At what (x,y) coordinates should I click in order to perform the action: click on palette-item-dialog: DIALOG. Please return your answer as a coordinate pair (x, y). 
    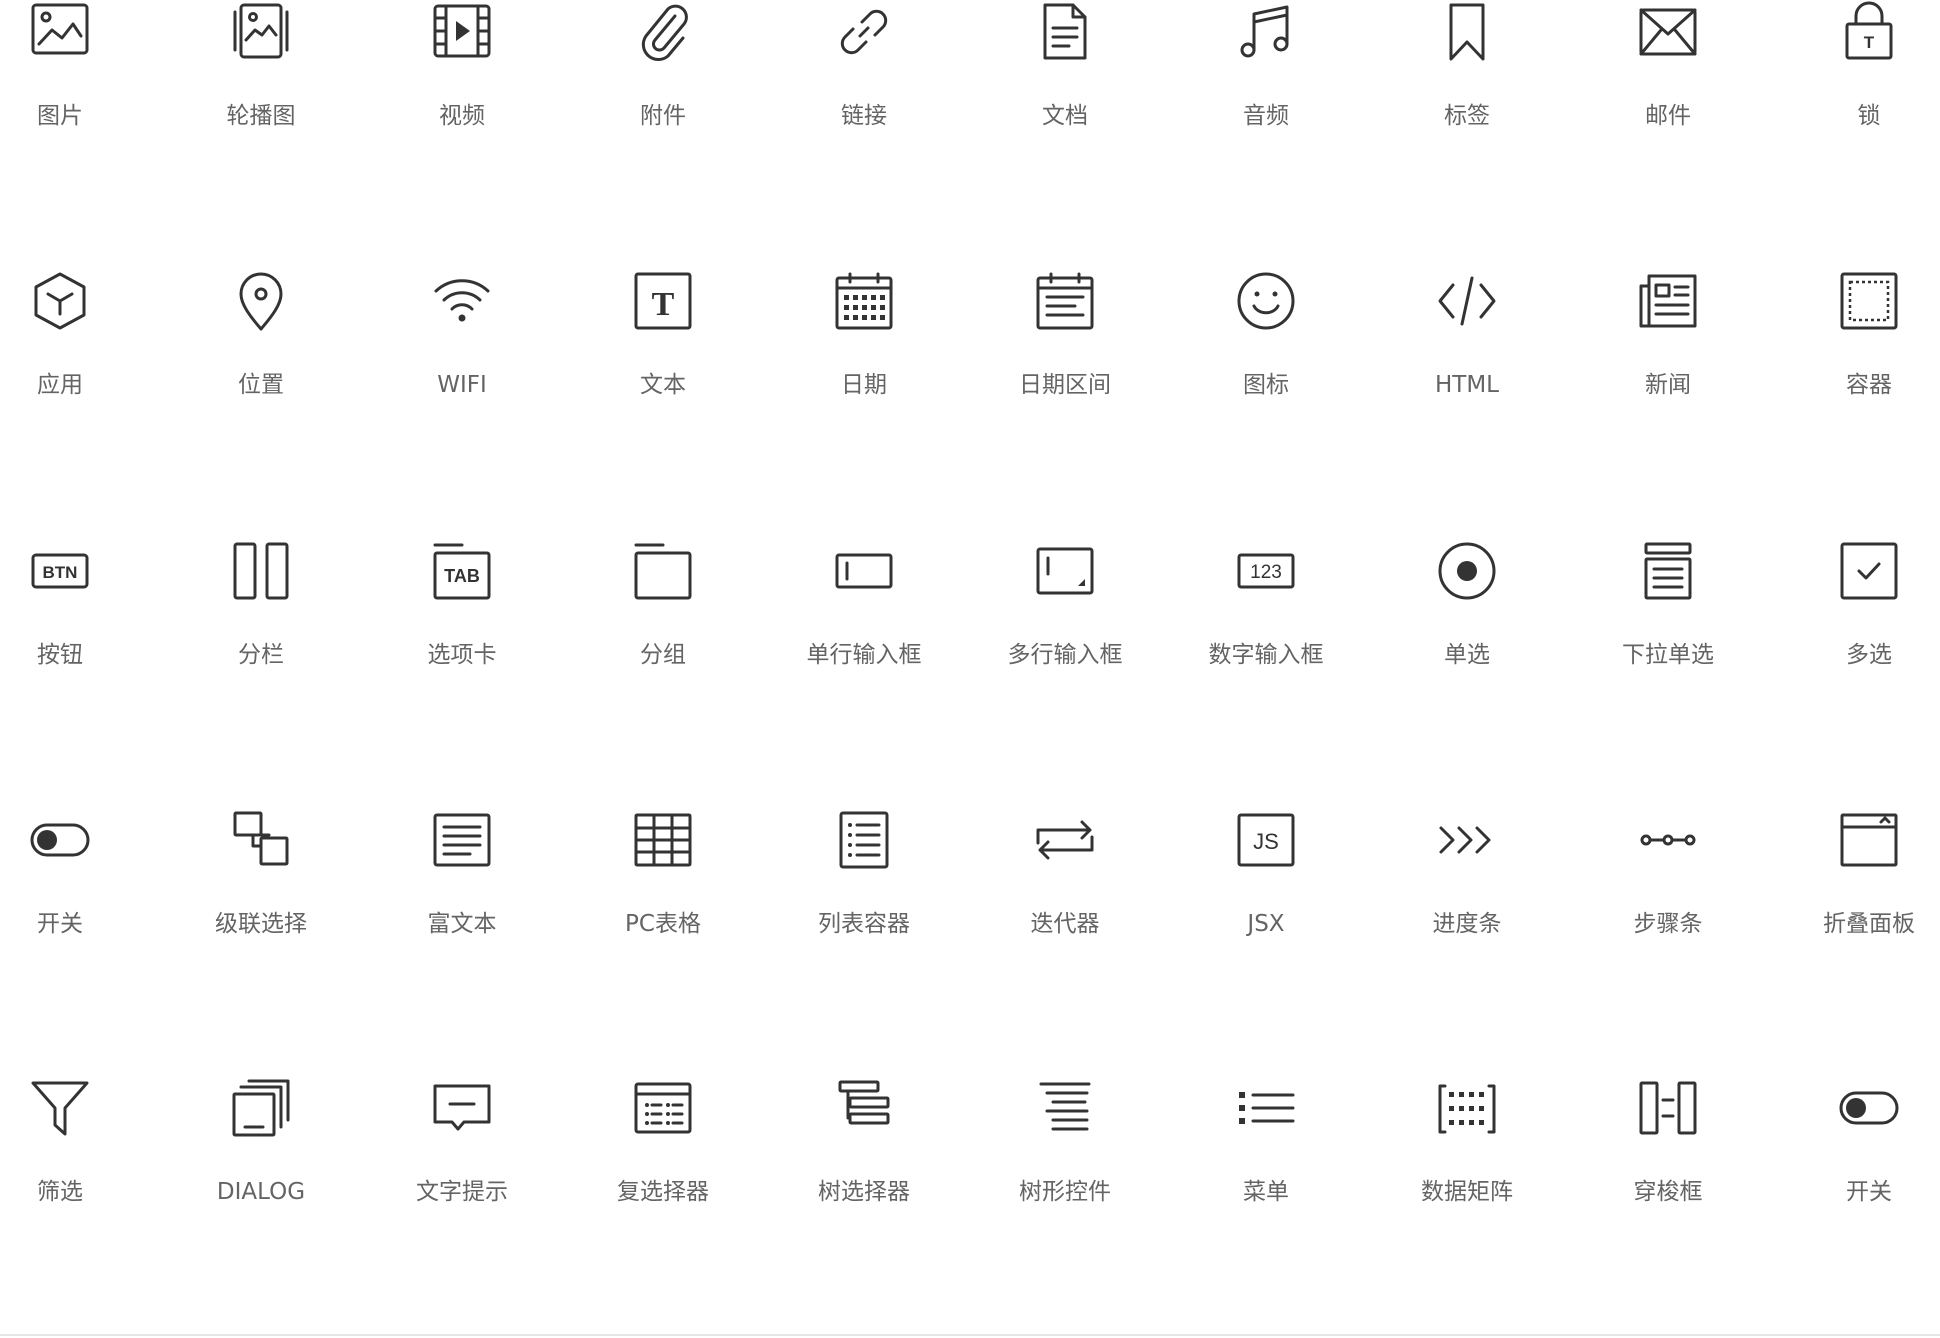
    Looking at the image, I should click on (261, 1176).